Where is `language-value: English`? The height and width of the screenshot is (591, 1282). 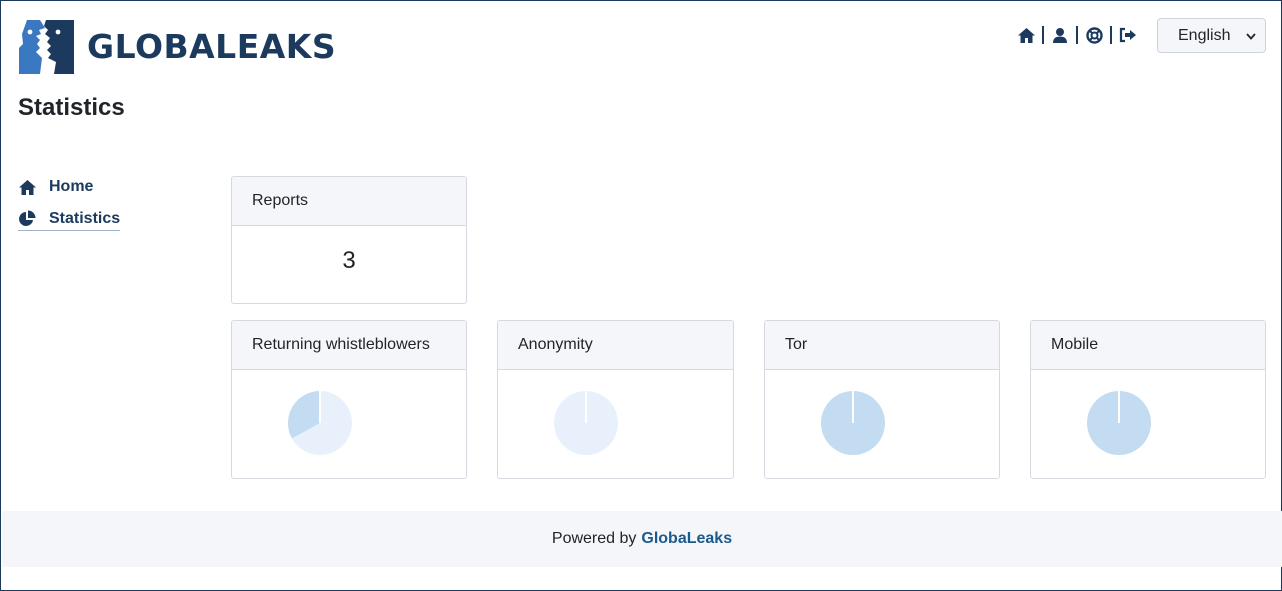
language-value: English is located at coordinates (1204, 35).